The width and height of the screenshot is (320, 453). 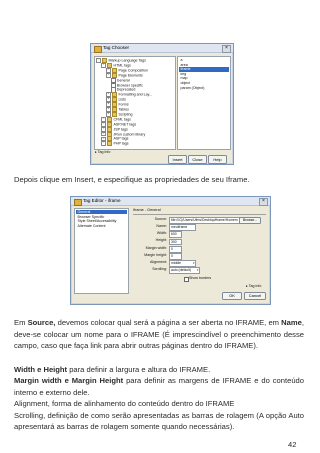 I want to click on tree-item: − JRun custom library, so click(x=123, y=134).